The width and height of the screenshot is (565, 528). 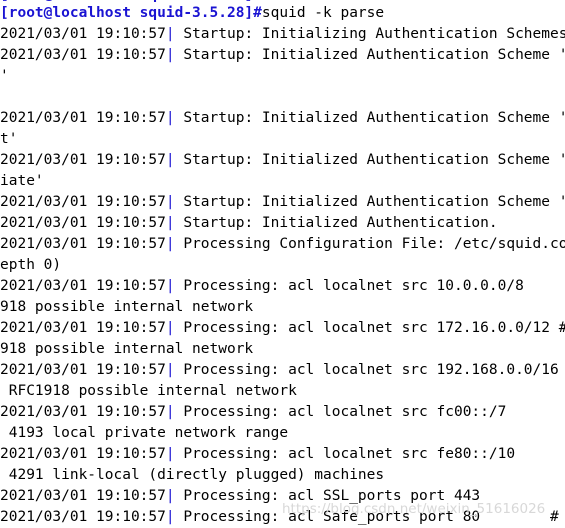 I want to click on terminal-line: t', so click(x=282, y=139).